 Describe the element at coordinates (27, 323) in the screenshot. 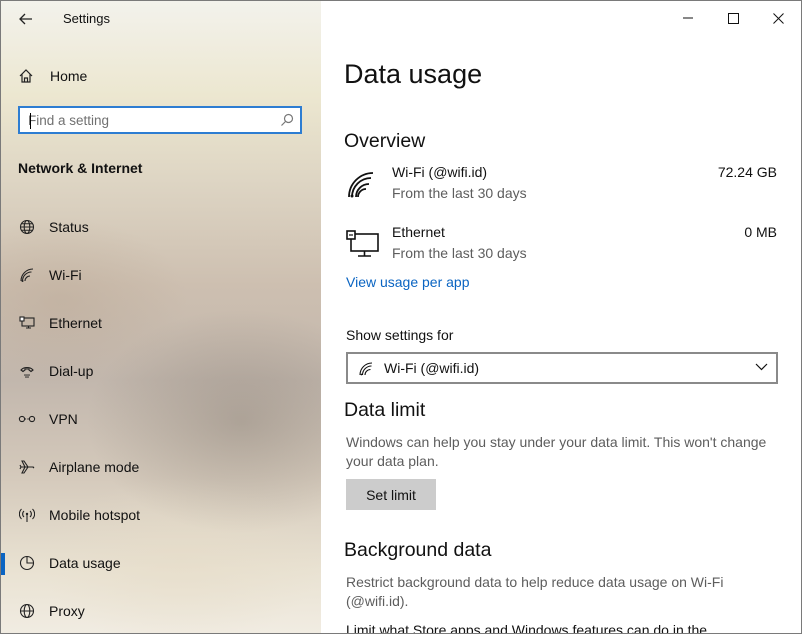

I see `ethernet-icon` at that location.